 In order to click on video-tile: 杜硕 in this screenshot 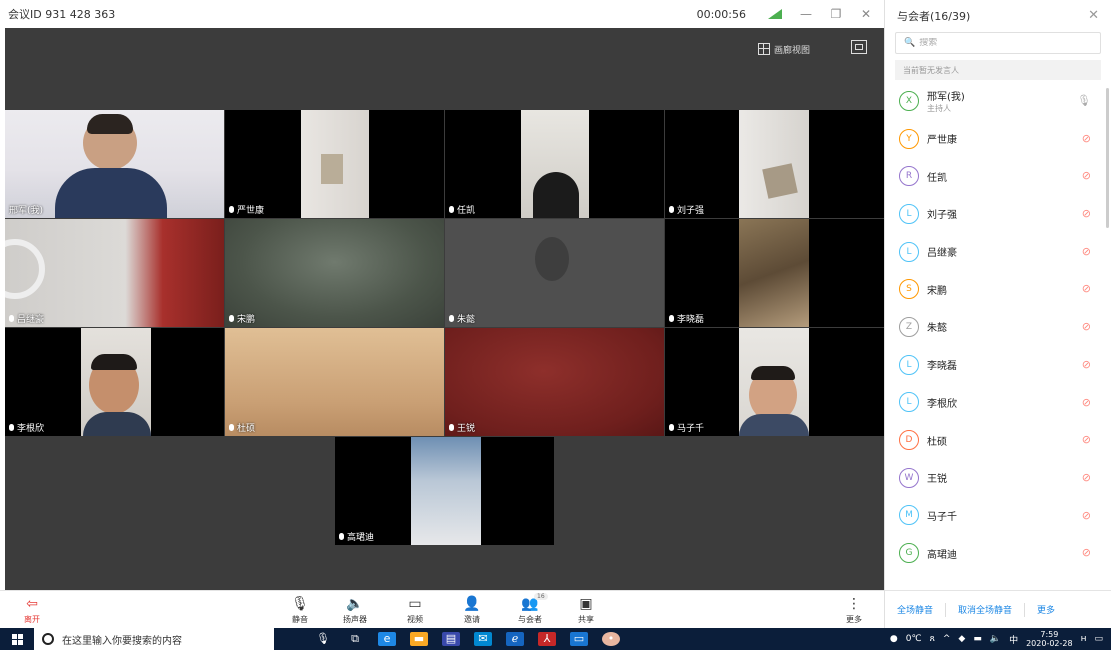, I will do `click(334, 382)`.